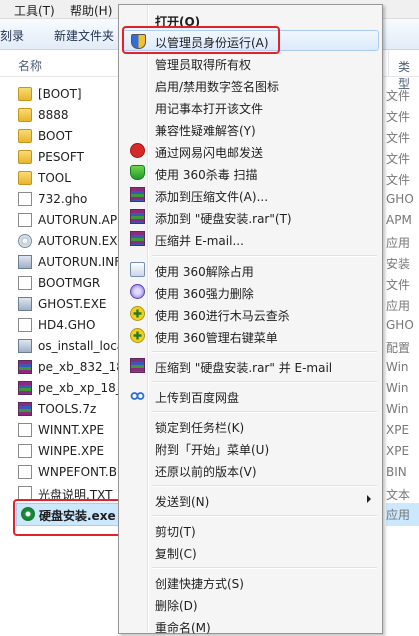 Image resolution: width=419 pixels, height=636 pixels. Describe the element at coordinates (250, 499) in the screenshot. I see `menu-send-to: 发送到(N)` at that location.